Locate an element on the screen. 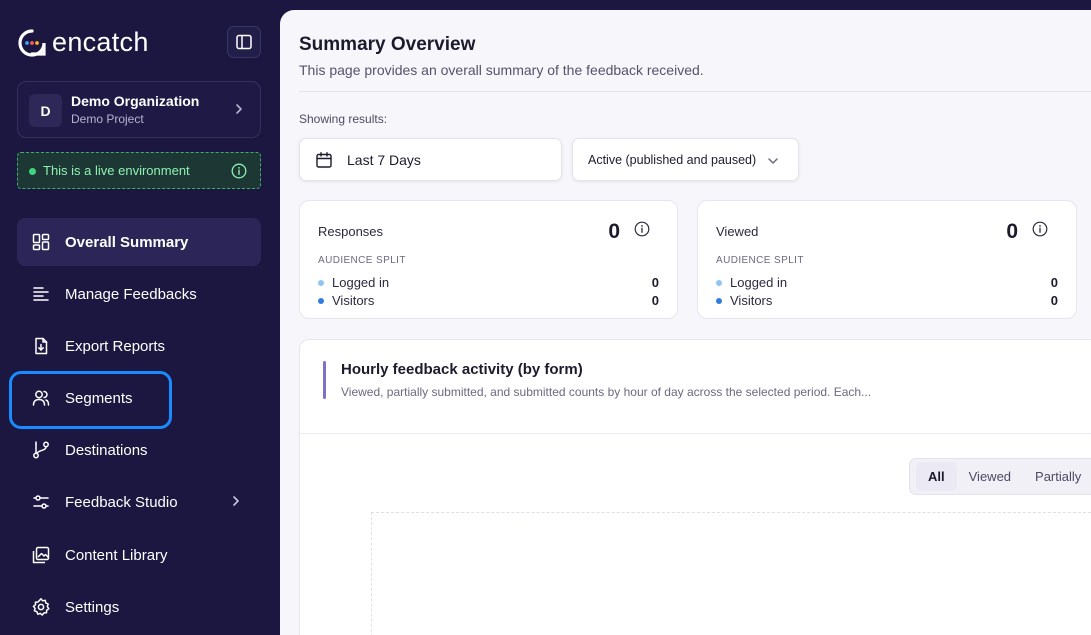 The image size is (1091, 635). sidebar-toggle-button is located at coordinates (244, 42).